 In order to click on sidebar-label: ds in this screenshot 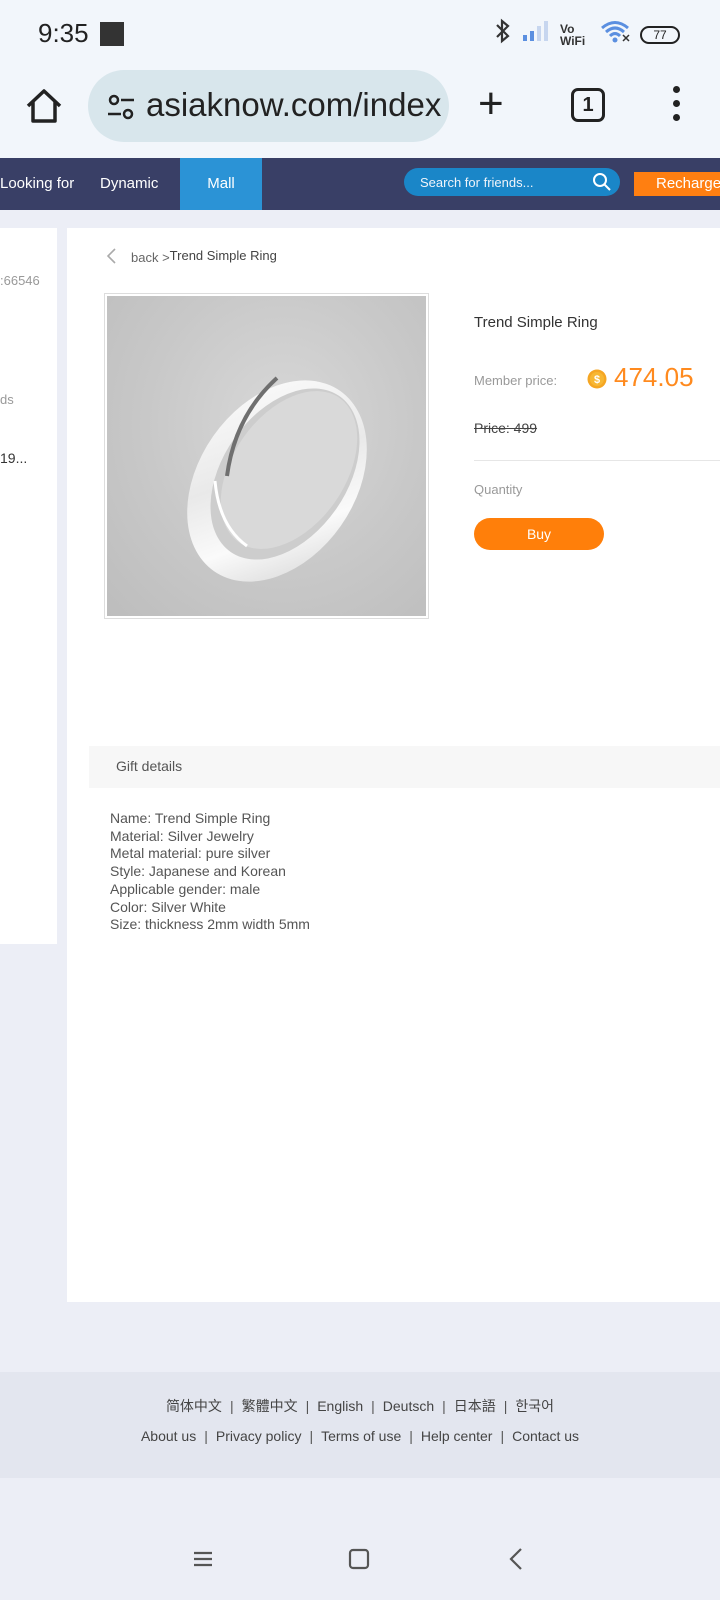, I will do `click(7, 399)`.